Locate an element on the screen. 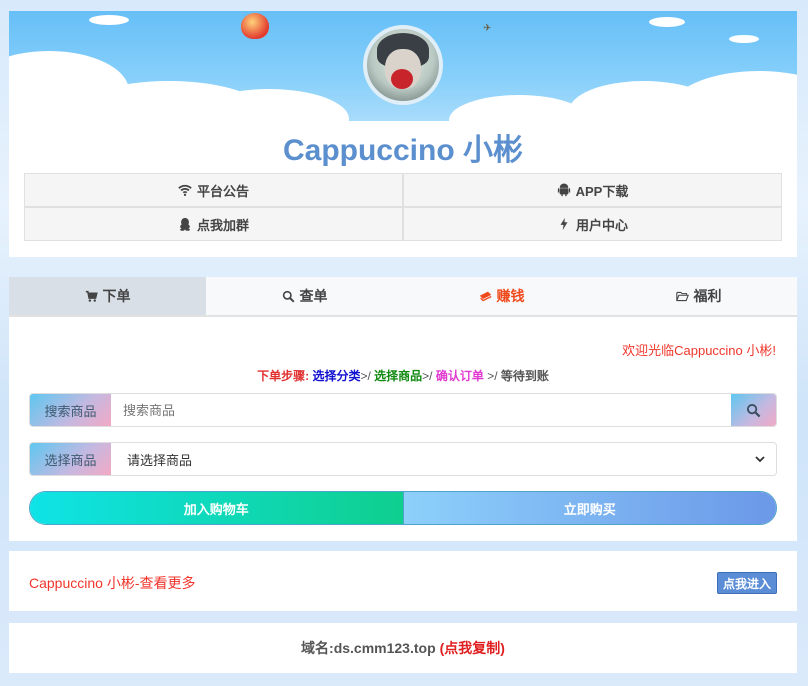  step-confirm-order: 确认订单 is located at coordinates (459, 376).